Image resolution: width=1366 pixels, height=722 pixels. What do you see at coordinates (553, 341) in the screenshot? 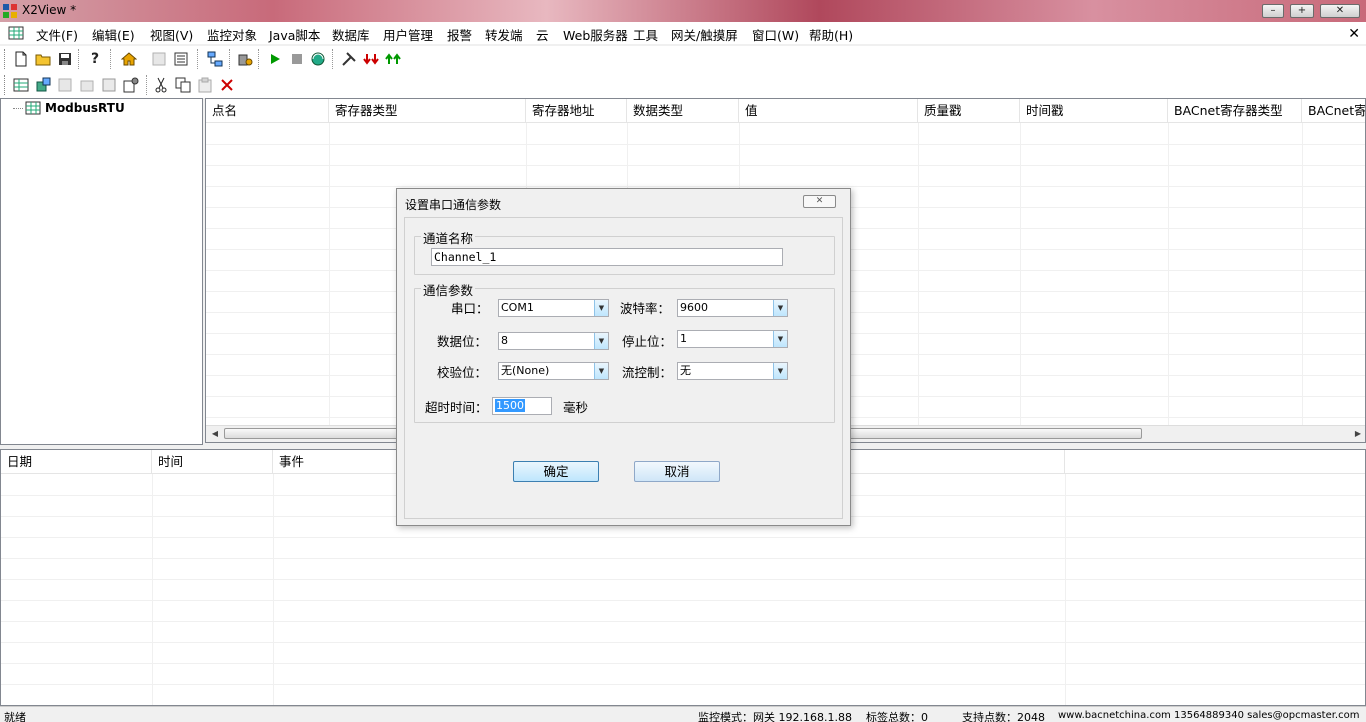
I see `databits-select: 8 ▼` at bounding box center [553, 341].